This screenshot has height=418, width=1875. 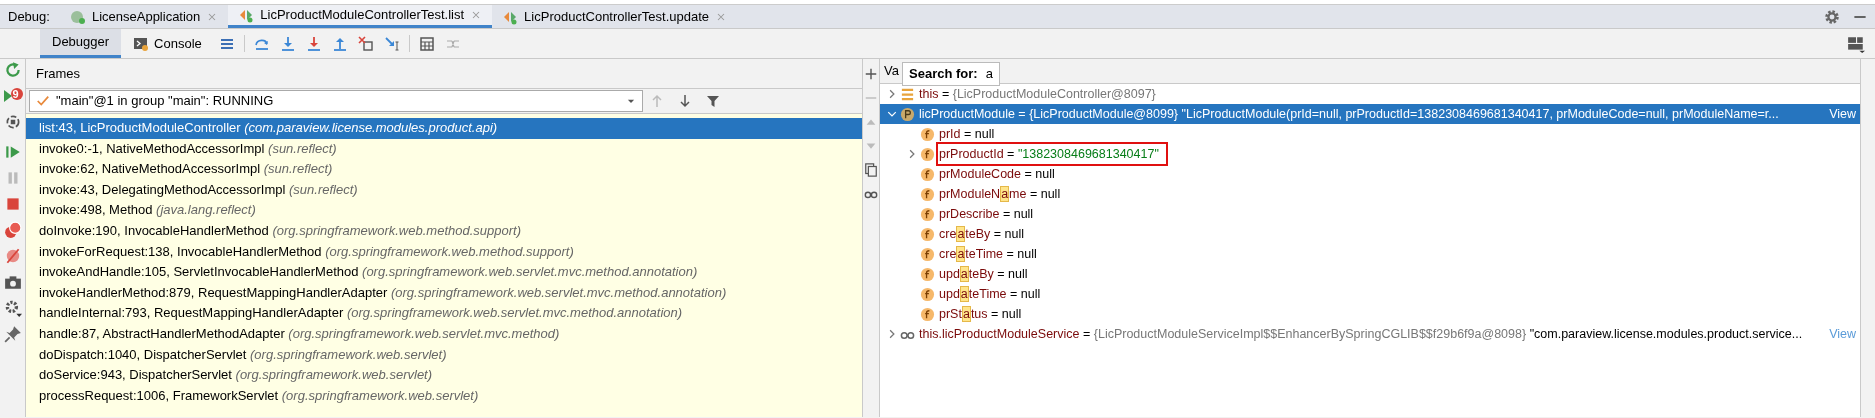 What do you see at coordinates (983, 274) in the screenshot?
I see `variable-text: updateBy = null` at bounding box center [983, 274].